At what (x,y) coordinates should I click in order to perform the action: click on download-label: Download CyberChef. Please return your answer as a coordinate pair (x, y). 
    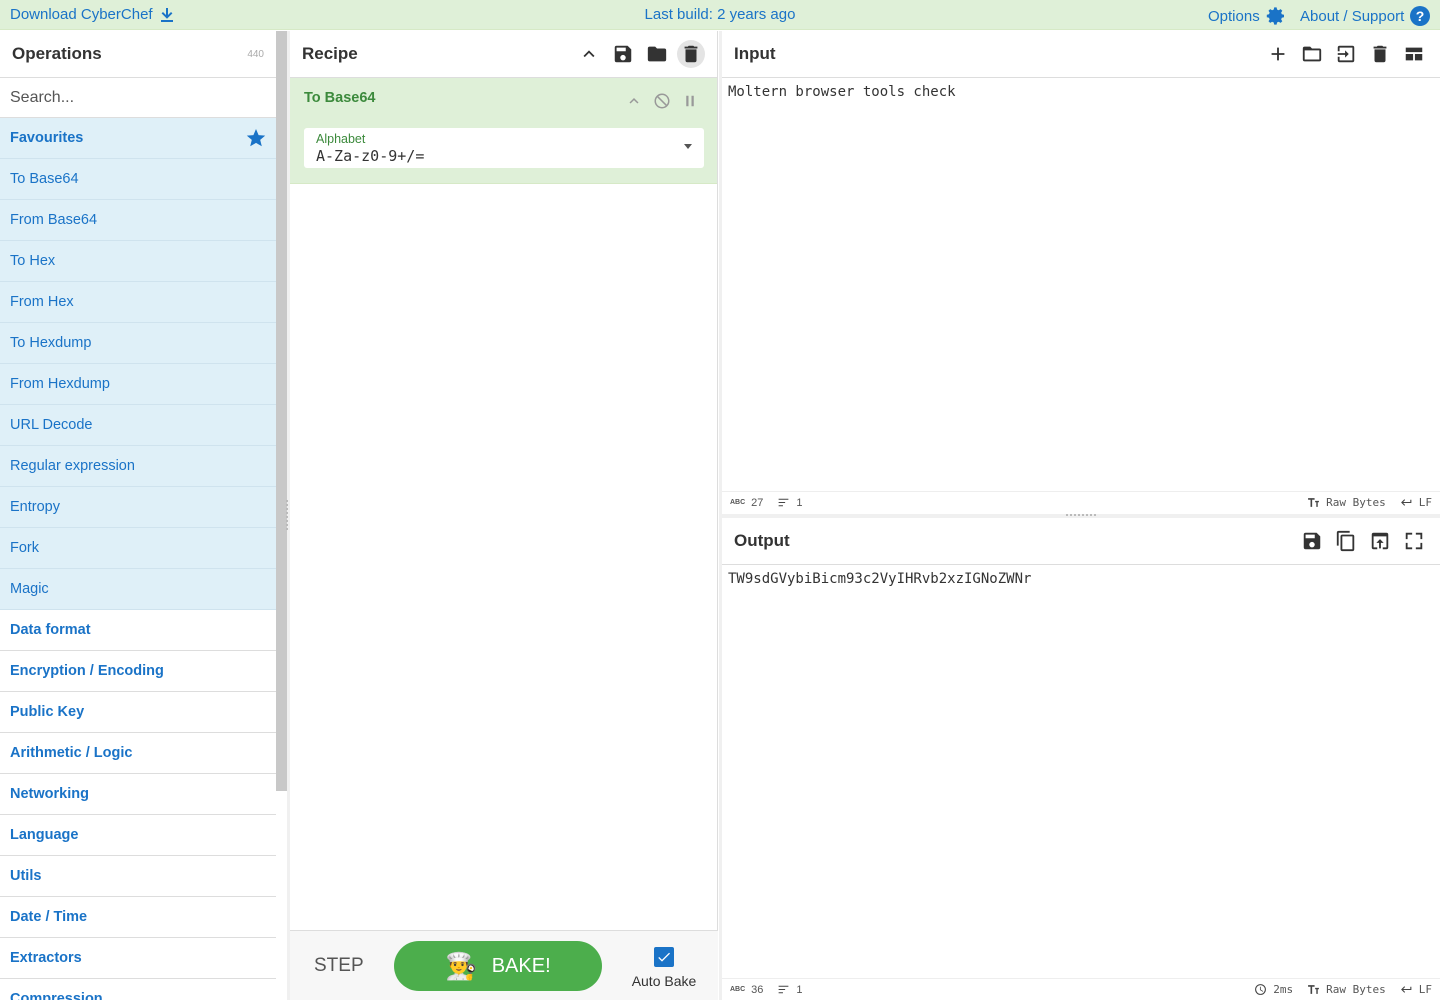
    Looking at the image, I should click on (81, 14).